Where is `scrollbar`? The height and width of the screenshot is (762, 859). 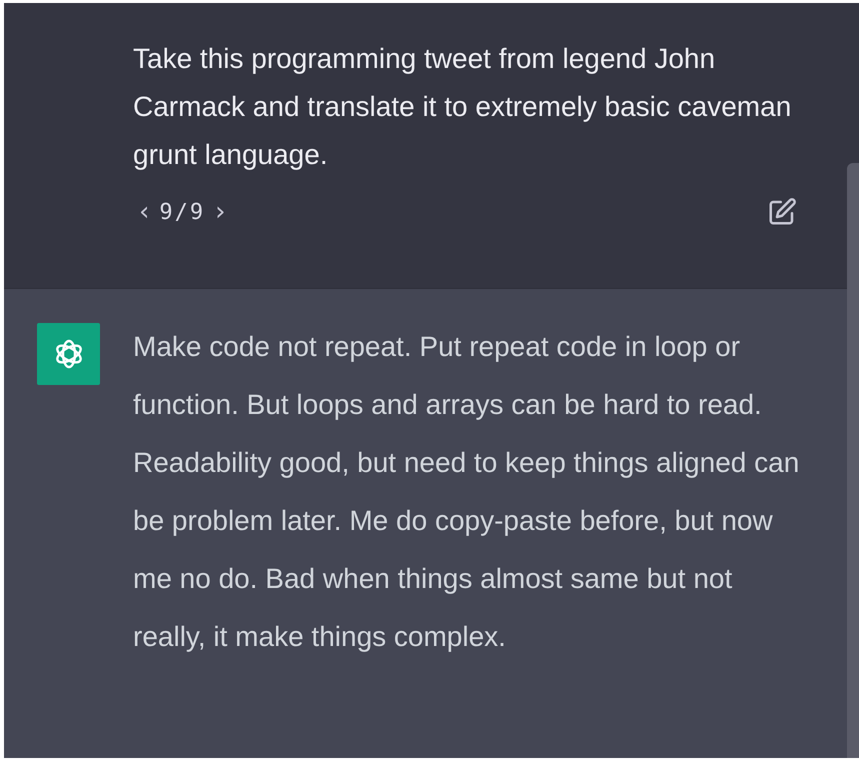 scrollbar is located at coordinates (853, 460).